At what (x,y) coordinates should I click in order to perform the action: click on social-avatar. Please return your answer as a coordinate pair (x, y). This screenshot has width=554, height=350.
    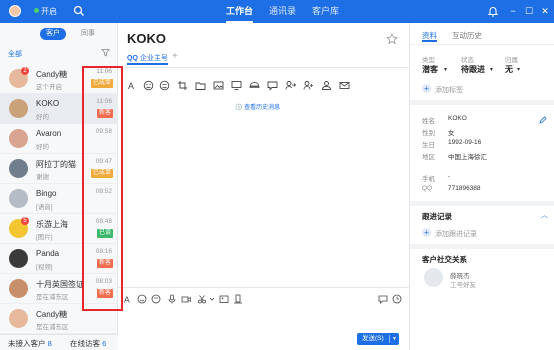
    Looking at the image, I should click on (433, 277).